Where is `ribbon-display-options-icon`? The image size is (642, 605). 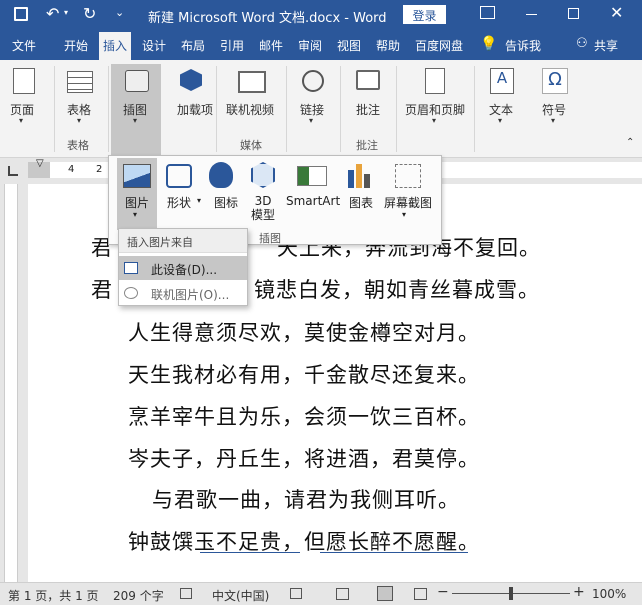 ribbon-display-options-icon is located at coordinates (487, 12).